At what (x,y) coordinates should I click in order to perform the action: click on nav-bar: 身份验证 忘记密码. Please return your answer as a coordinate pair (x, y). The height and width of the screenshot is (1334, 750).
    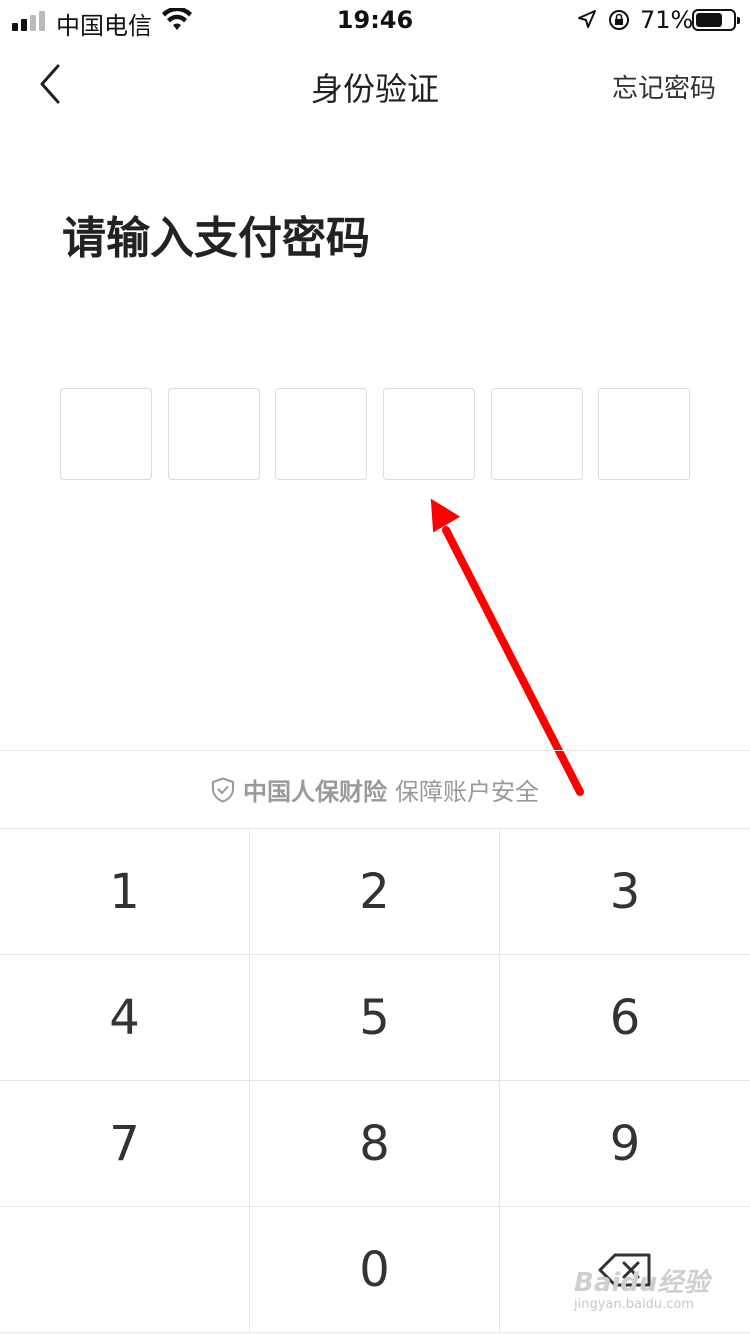
    Looking at the image, I should click on (375, 85).